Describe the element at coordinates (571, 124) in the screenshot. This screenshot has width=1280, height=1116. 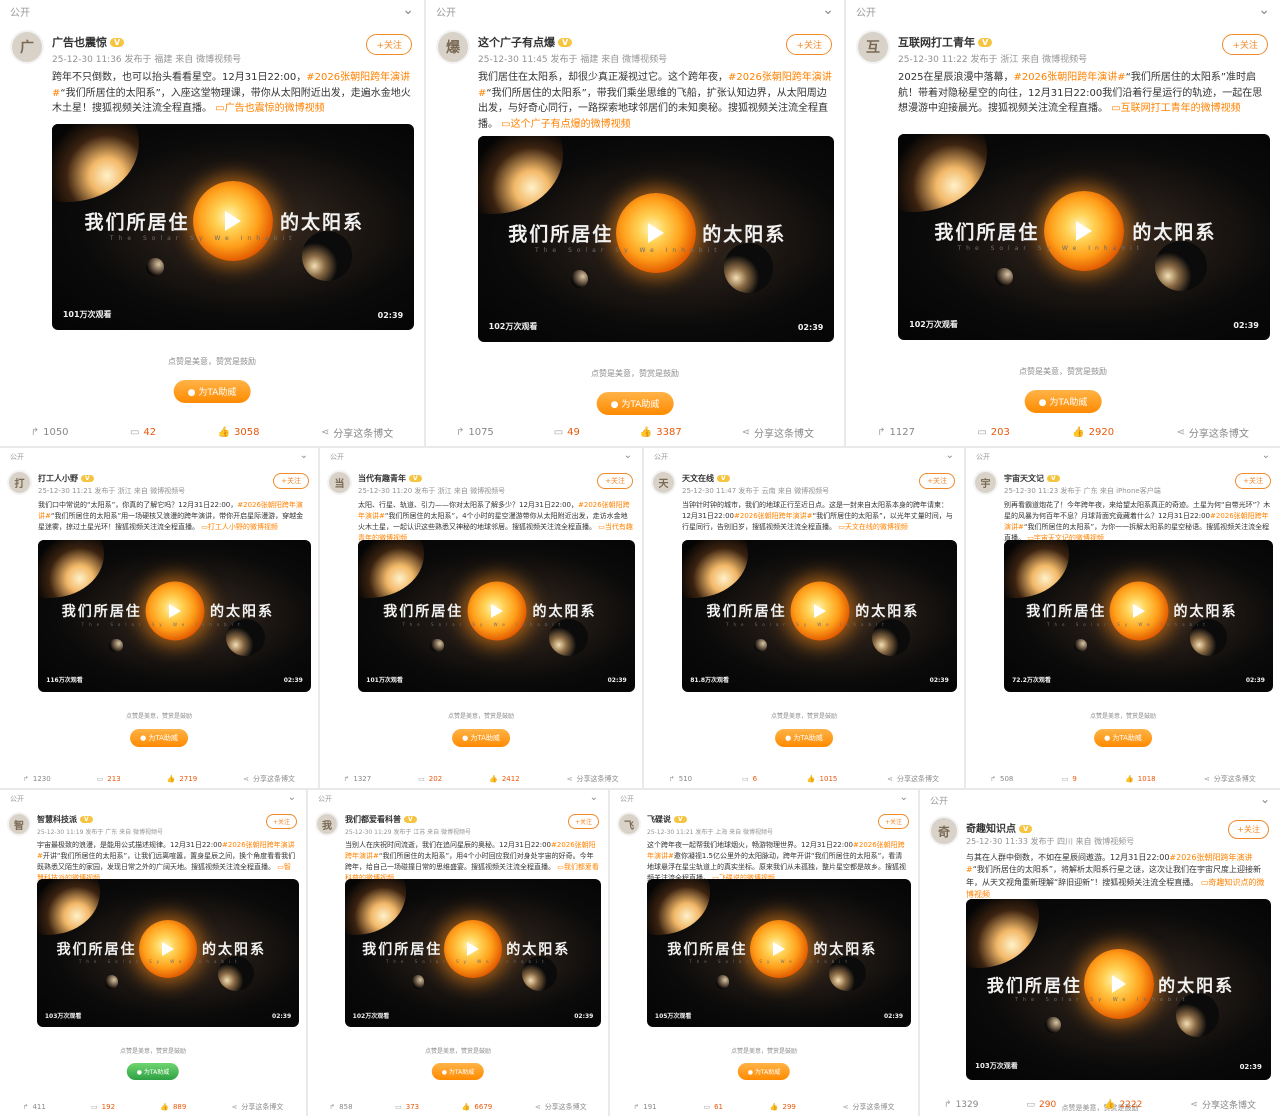
I see `video-source-link-text: 这个广子有点爆的微博视频` at that location.